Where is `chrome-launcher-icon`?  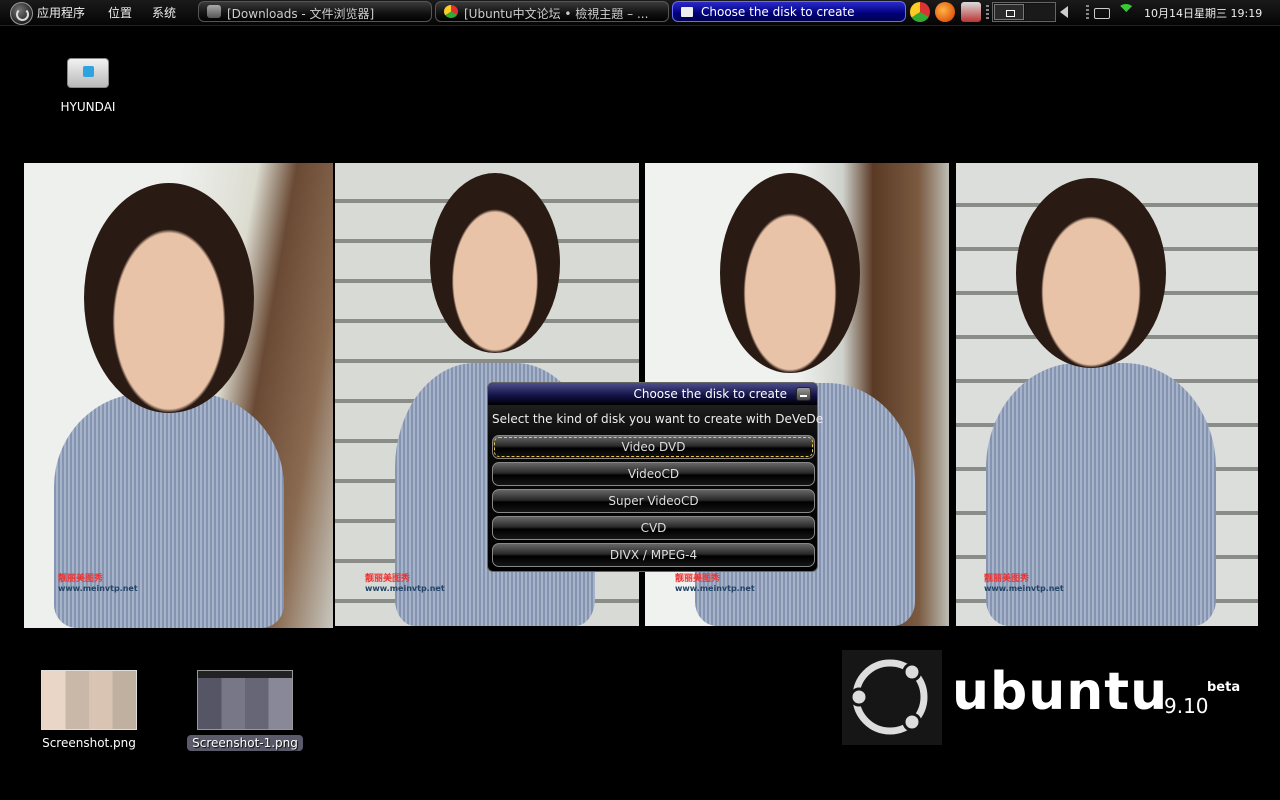 chrome-launcher-icon is located at coordinates (920, 12).